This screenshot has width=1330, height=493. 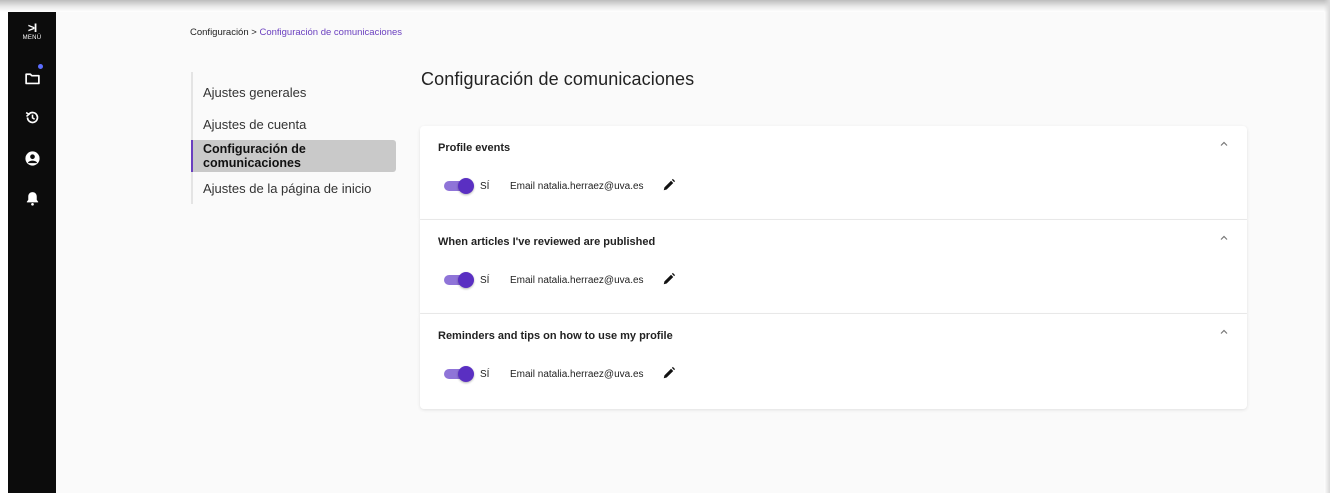 What do you see at coordinates (219, 32) in the screenshot?
I see `breadcrumb-root: Configuración` at bounding box center [219, 32].